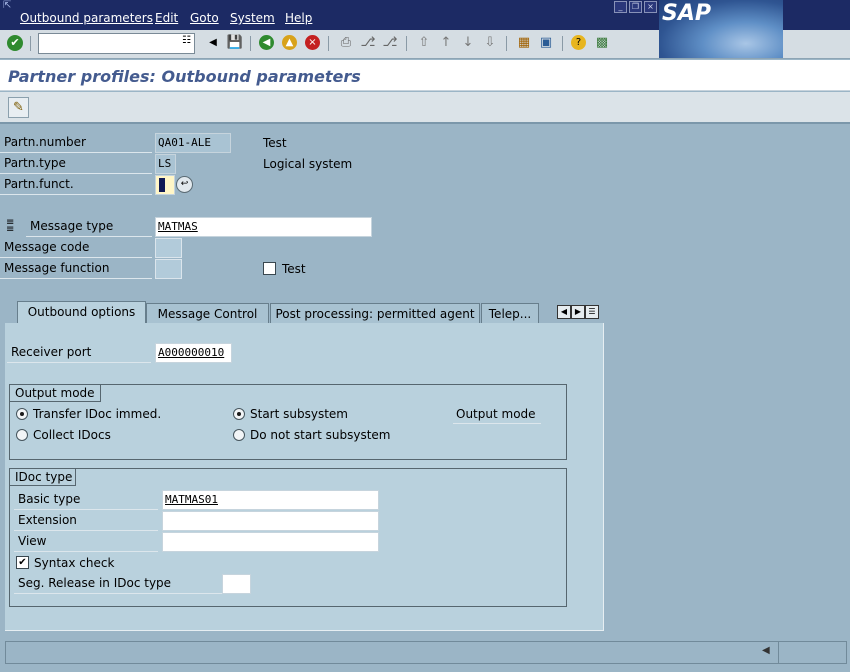 The image size is (850, 672). Describe the element at coordinates (22, 414) in the screenshot. I see `transfer-immediately-radio` at that location.